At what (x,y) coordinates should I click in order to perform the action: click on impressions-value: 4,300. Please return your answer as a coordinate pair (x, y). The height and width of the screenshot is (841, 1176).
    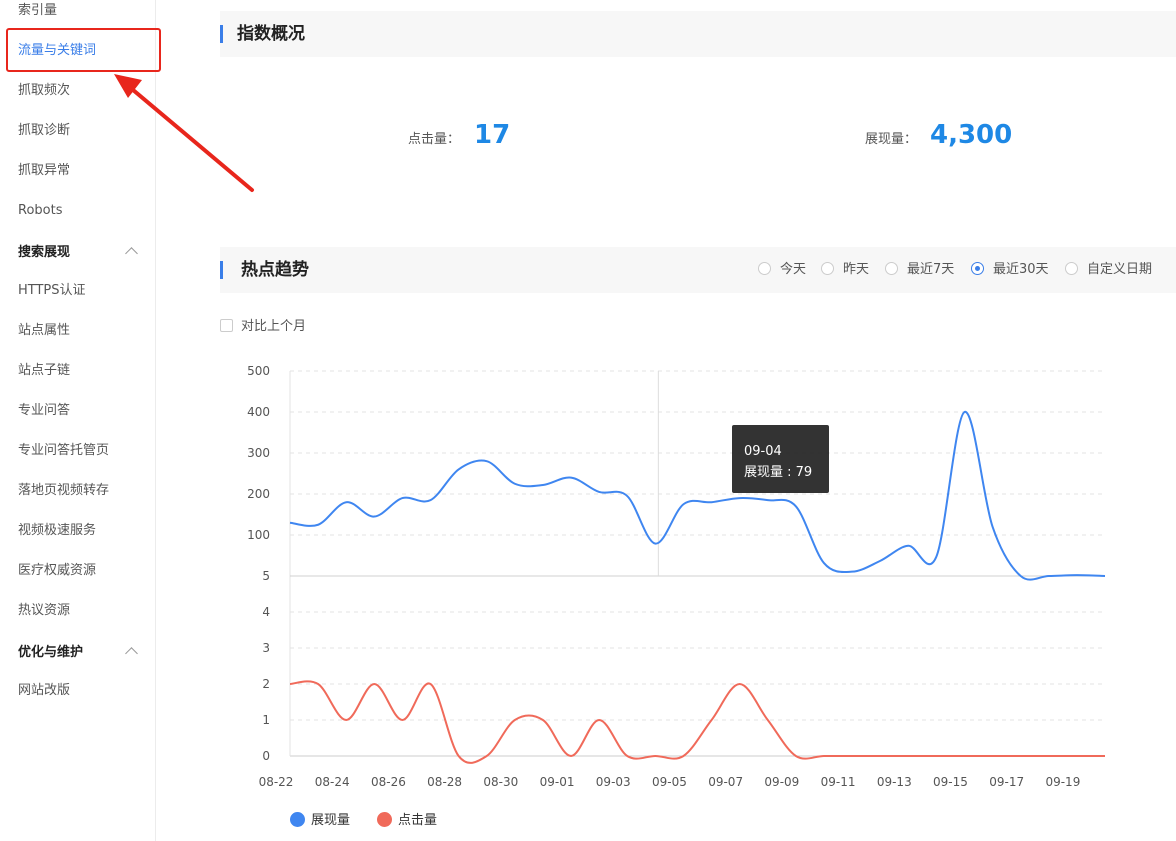
    Looking at the image, I should click on (971, 135).